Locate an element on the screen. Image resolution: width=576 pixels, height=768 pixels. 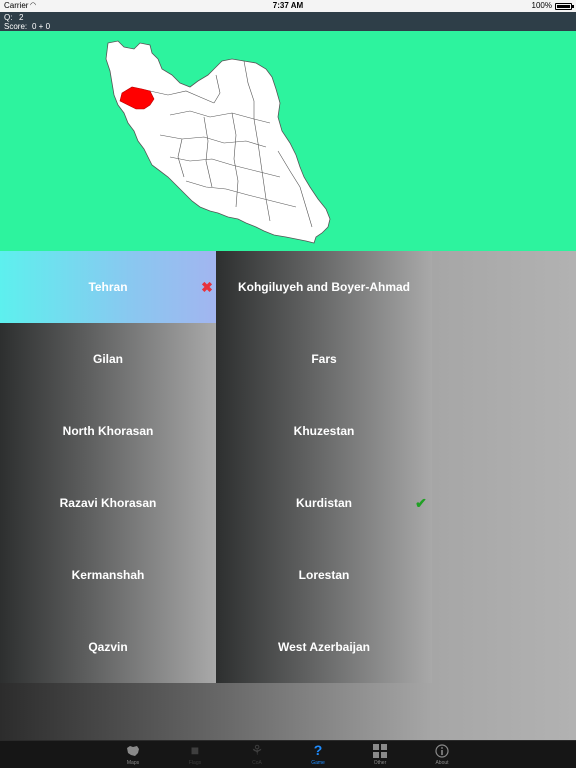
answer-label: Gilan is located at coordinates (107, 359).